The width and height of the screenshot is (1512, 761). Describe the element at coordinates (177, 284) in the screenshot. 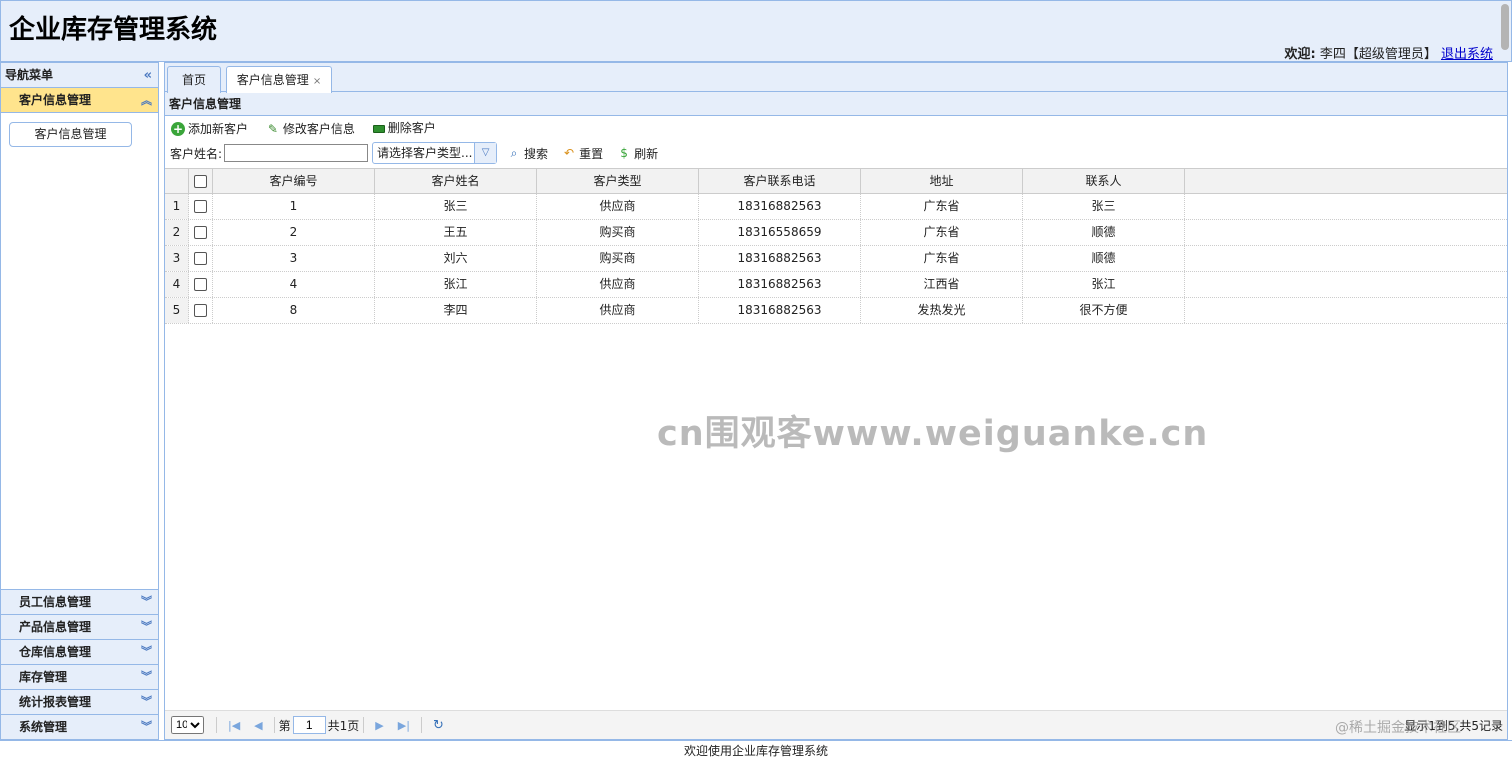

I see `row-number: 4` at that location.